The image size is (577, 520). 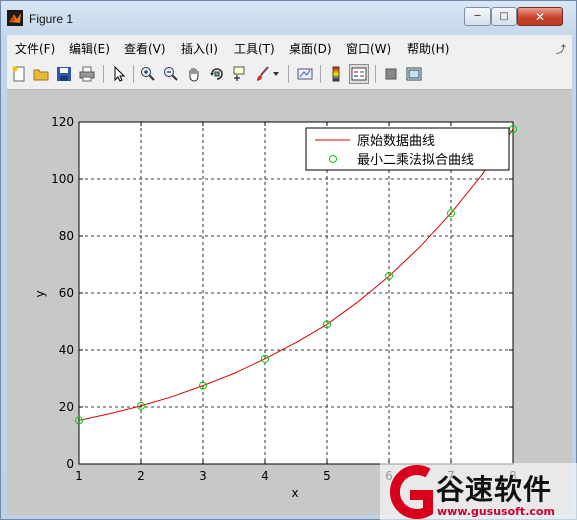 What do you see at coordinates (141, 476) in the screenshot?
I see `x-tick-label: 2` at bounding box center [141, 476].